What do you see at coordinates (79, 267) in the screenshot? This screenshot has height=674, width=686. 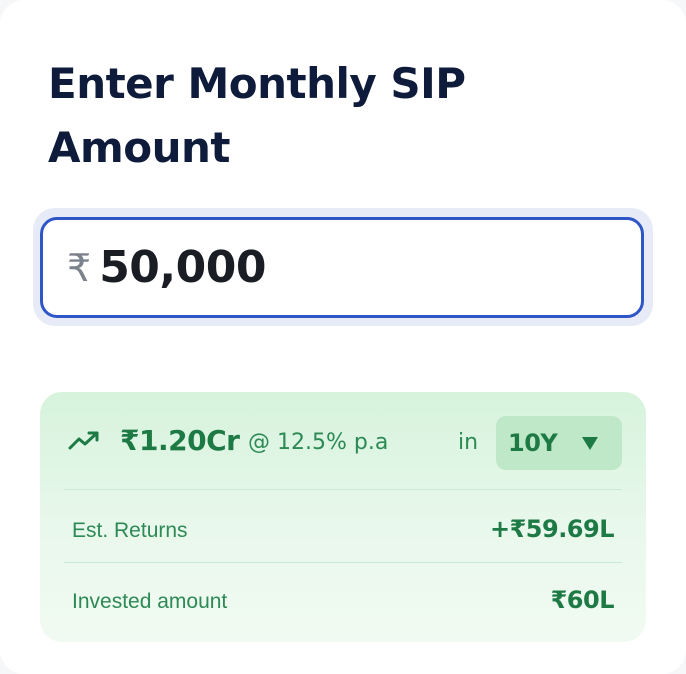 I see `currency-symbol: ₹` at bounding box center [79, 267].